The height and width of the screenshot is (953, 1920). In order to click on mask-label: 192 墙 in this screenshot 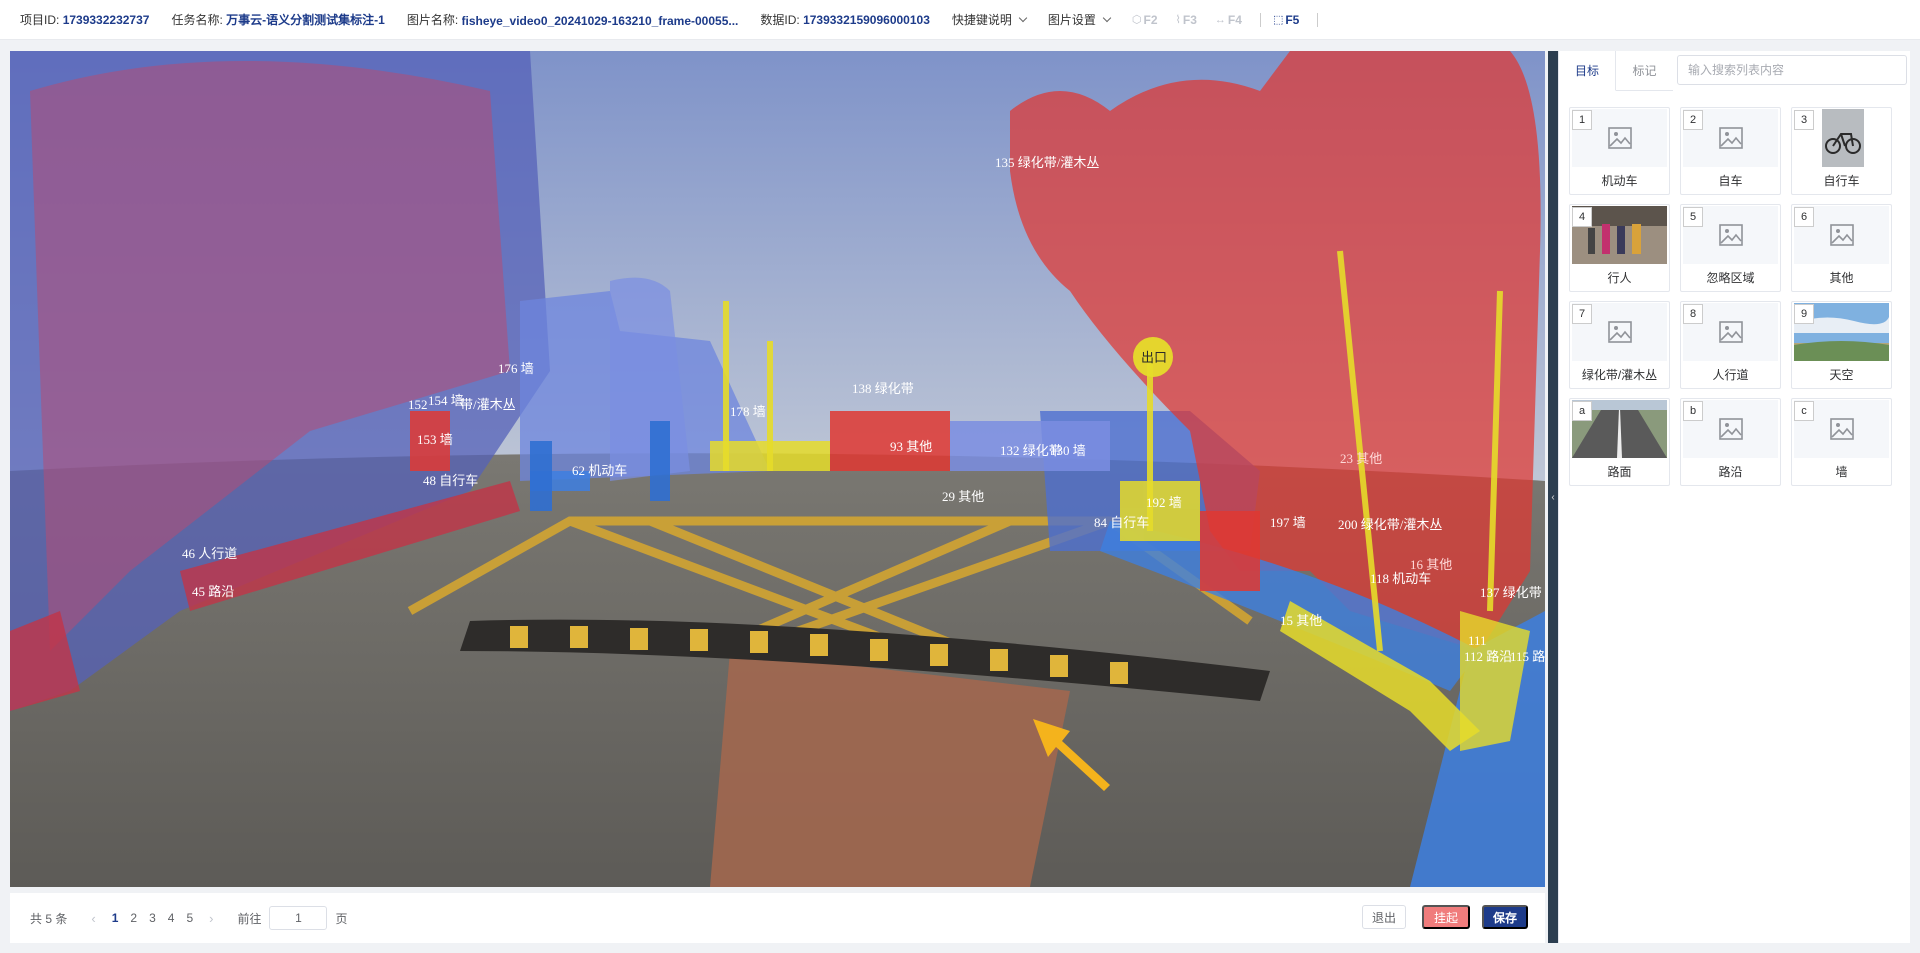, I will do `click(1164, 502)`.